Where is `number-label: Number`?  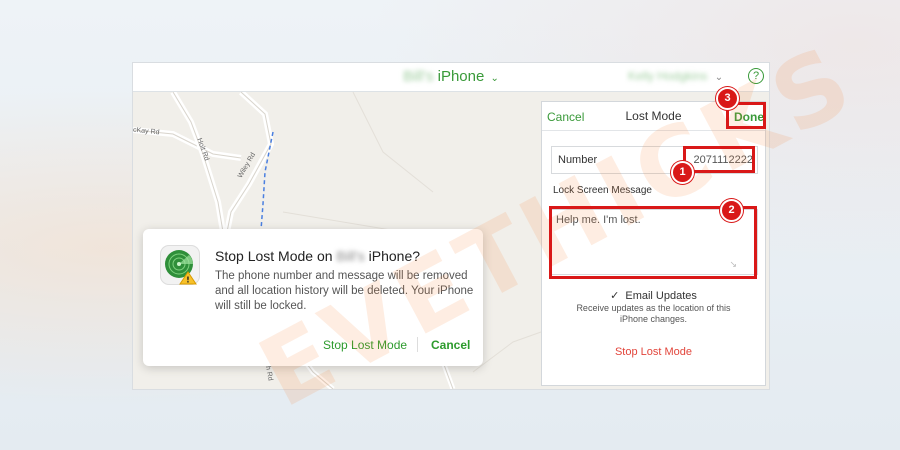 number-label: Number is located at coordinates (578, 160).